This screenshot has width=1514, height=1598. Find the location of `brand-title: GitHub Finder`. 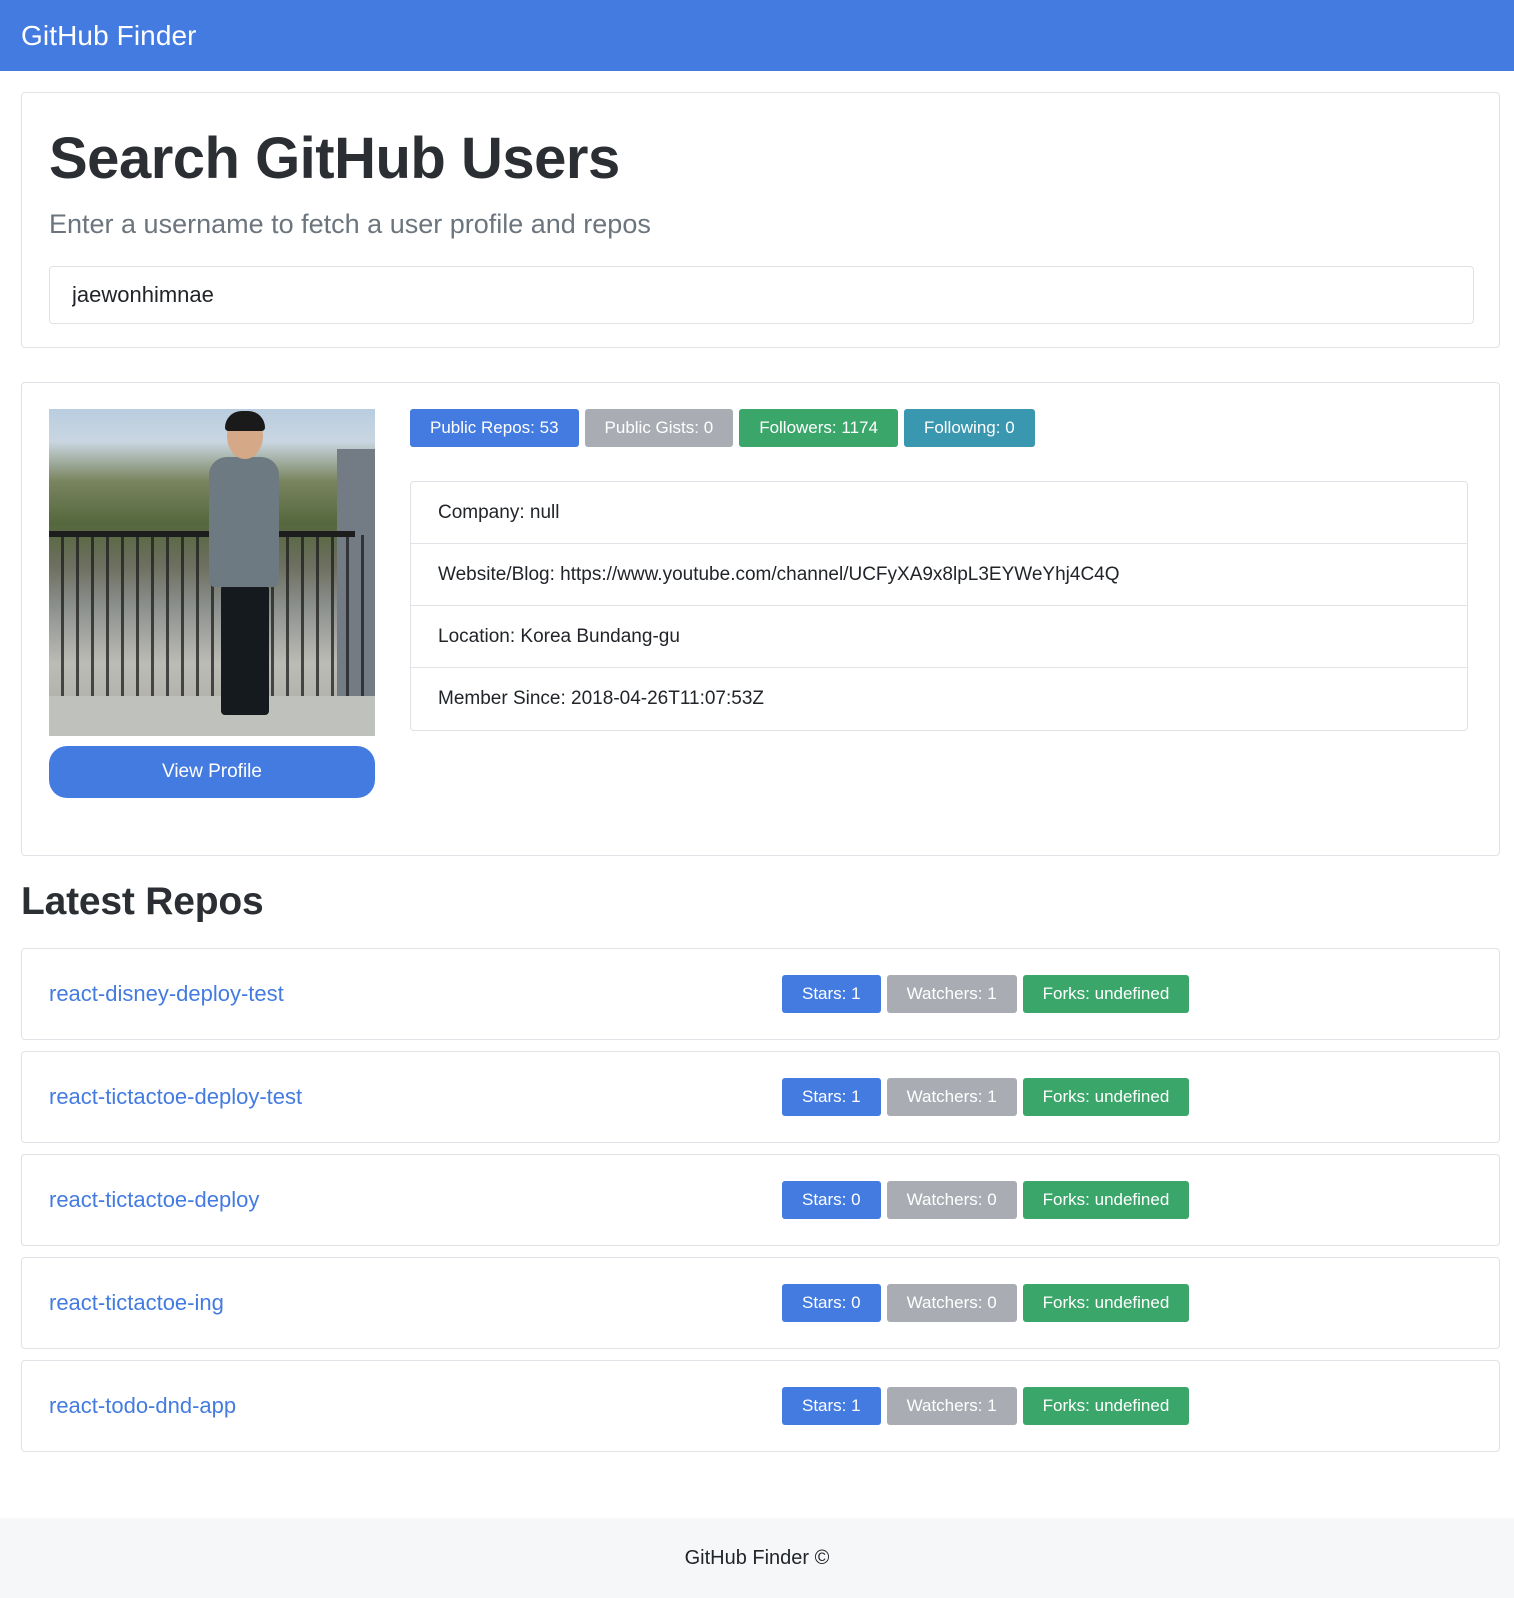

brand-title: GitHub Finder is located at coordinates (109, 36).